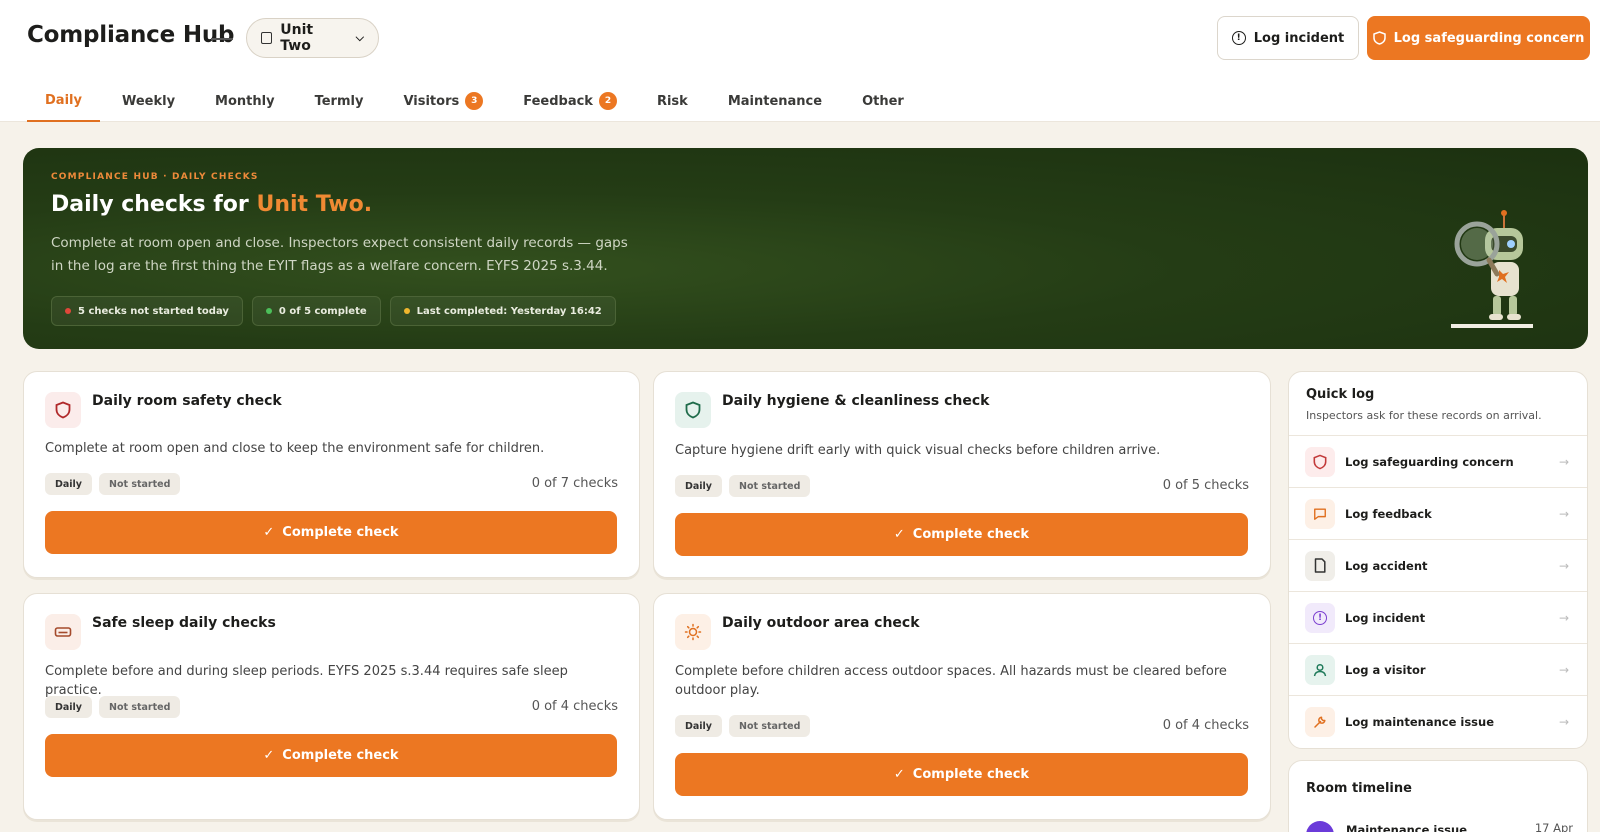  What do you see at coordinates (1438, 669) in the screenshot?
I see `quick-log-visitor: Log a visitor →` at bounding box center [1438, 669].